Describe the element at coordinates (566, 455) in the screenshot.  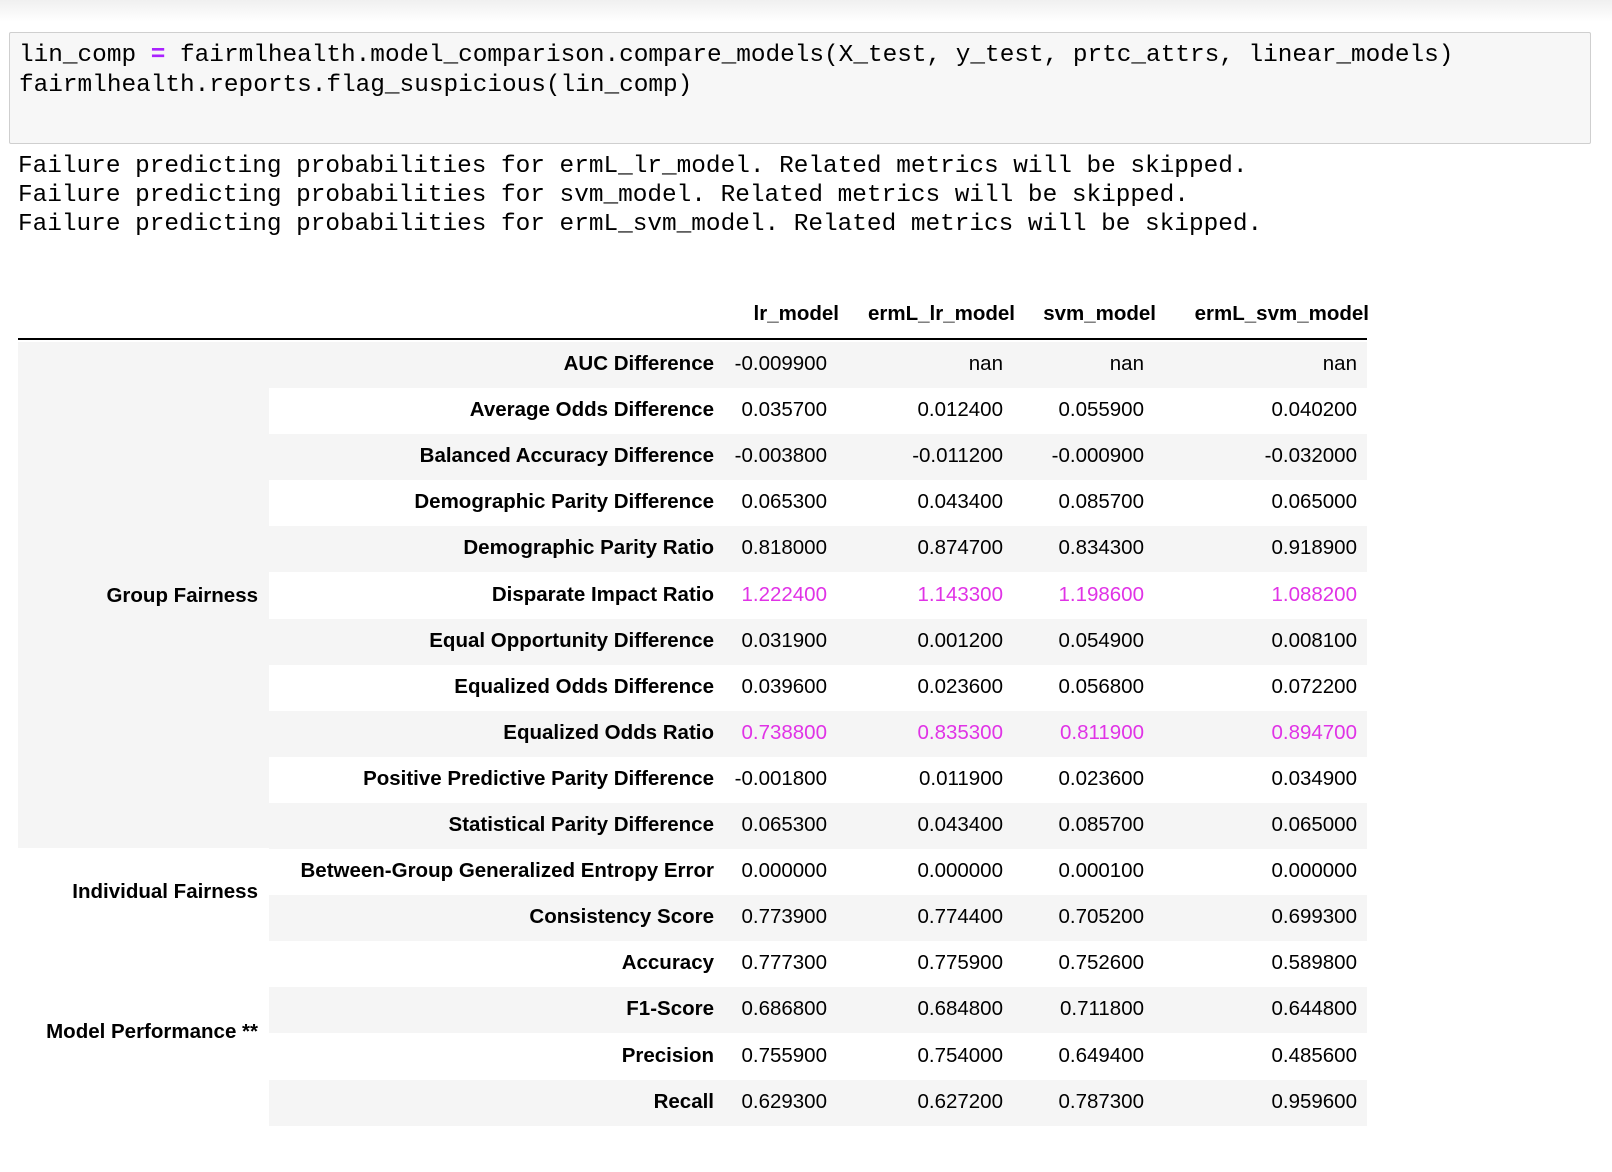
I see `metric-label: Balanced Accuracy Difference` at that location.